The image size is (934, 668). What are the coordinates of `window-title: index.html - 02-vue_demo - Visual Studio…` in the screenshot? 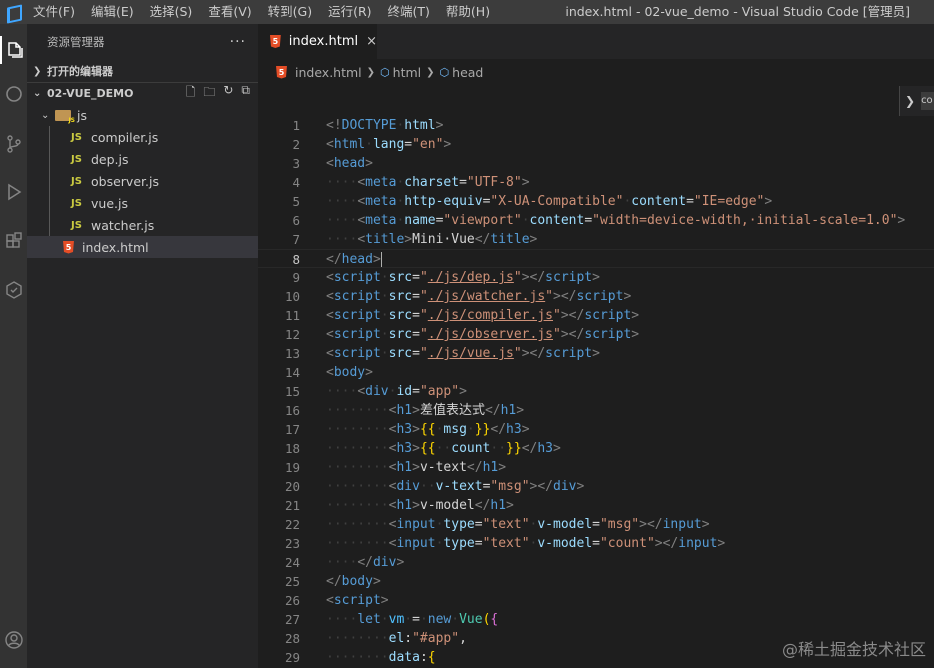 It's located at (737, 11).